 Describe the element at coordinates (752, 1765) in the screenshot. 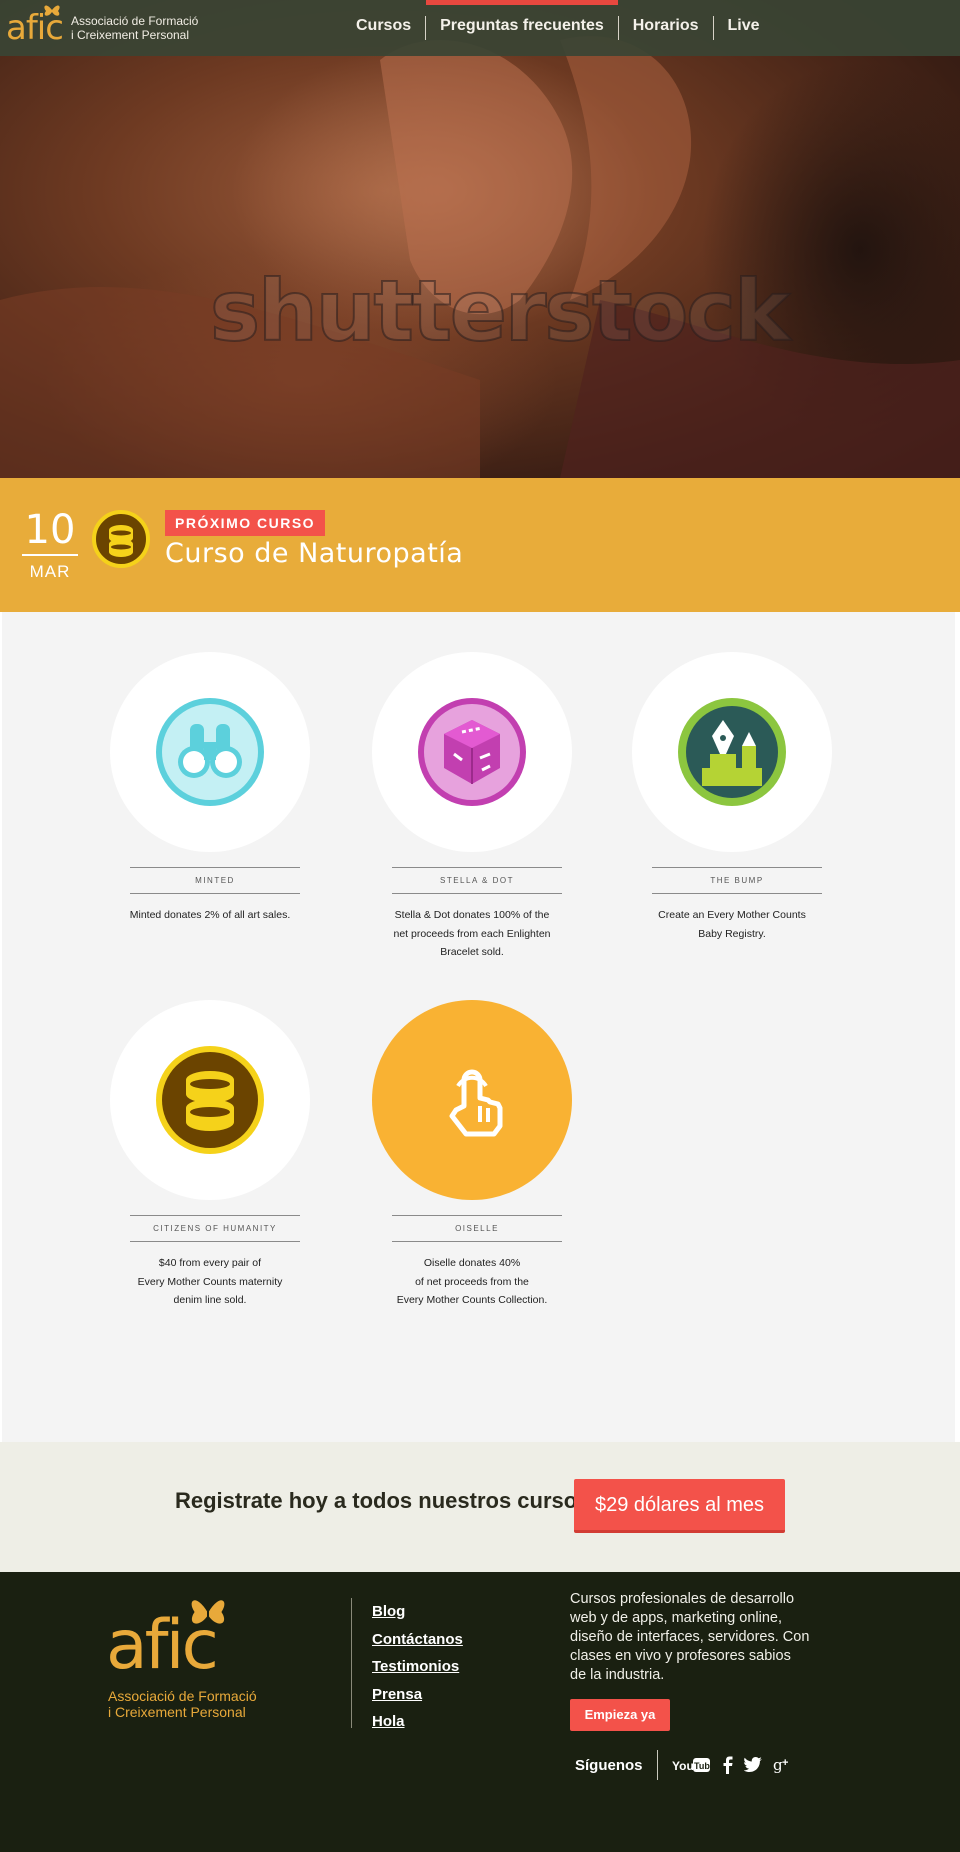

I see `twitter-icon` at that location.